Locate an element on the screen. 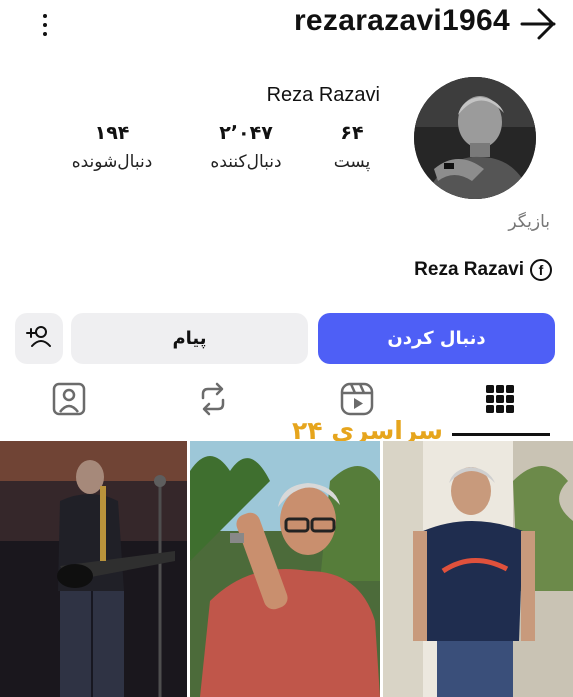 The width and height of the screenshot is (573, 697). tab-grid is located at coordinates (500, 401).